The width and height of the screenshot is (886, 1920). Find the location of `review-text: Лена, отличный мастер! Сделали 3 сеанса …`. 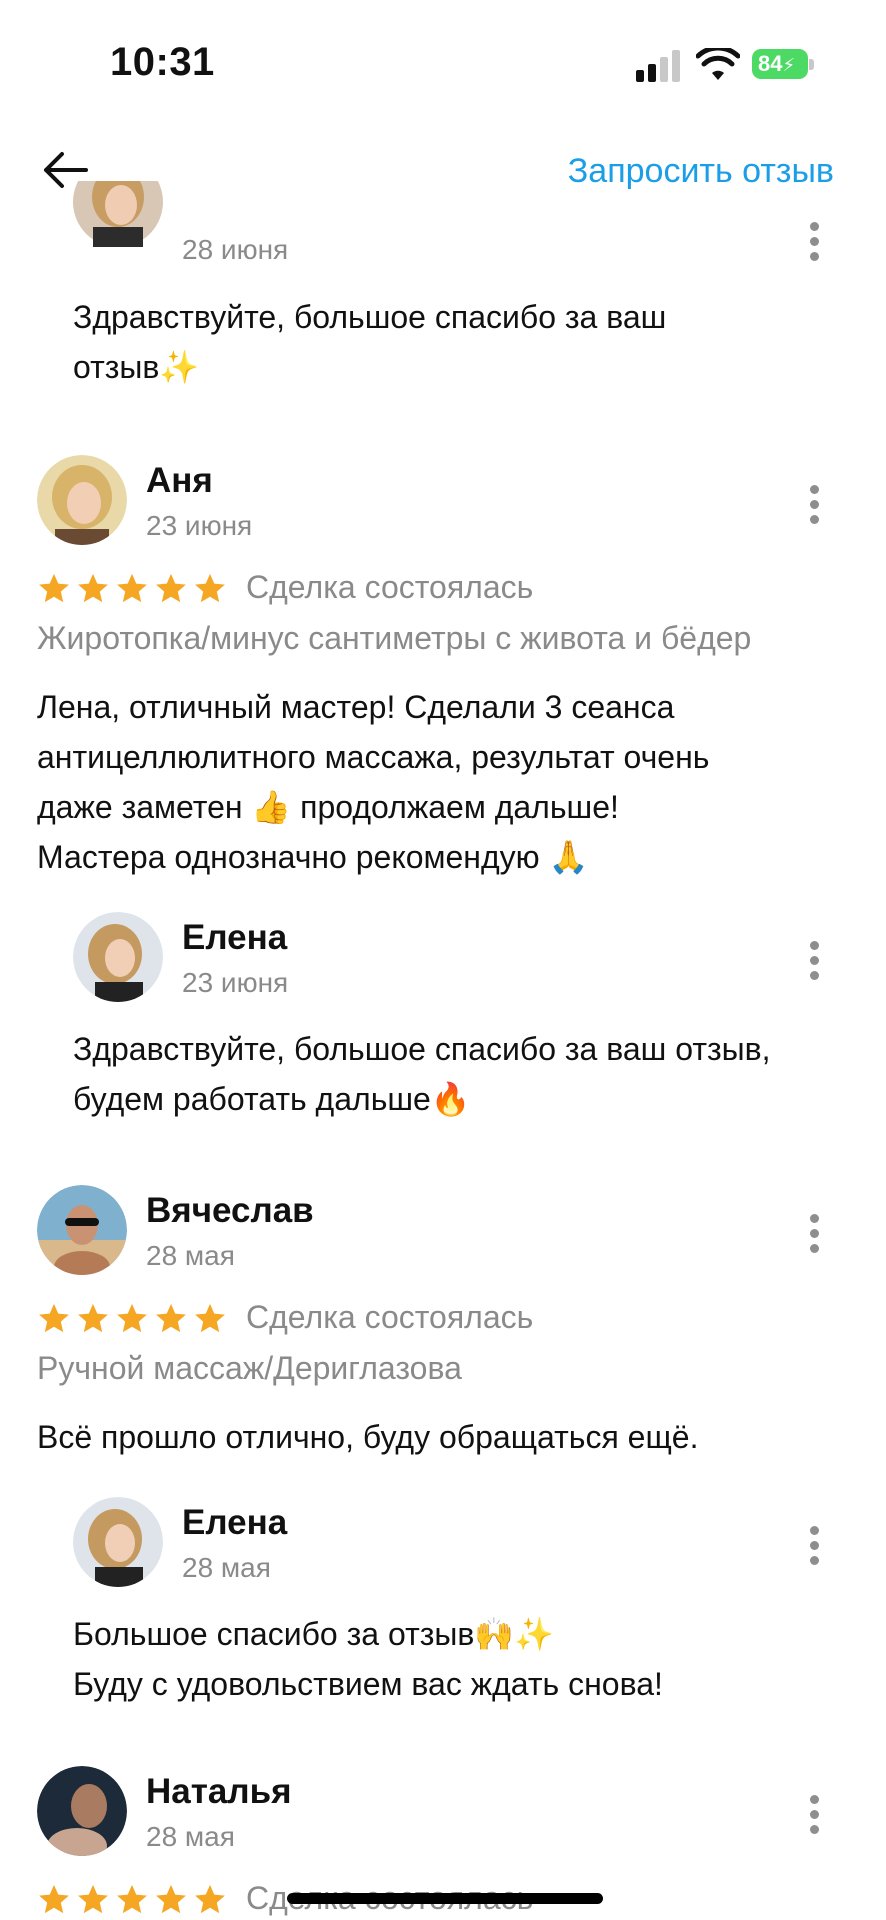

review-text: Лена, отличный мастер! Сделали 3 сеанса … is located at coordinates (373, 782).